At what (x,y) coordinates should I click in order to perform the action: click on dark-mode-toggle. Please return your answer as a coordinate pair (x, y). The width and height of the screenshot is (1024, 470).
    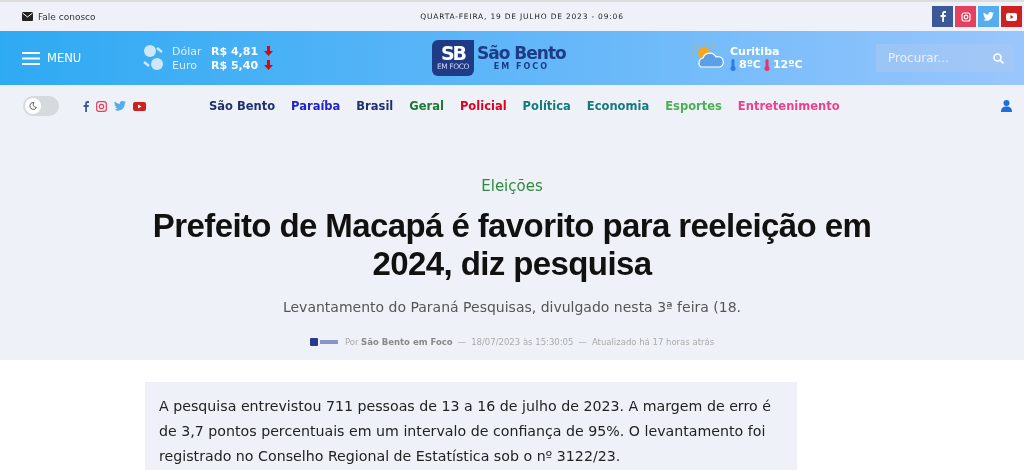
    Looking at the image, I should click on (41, 106).